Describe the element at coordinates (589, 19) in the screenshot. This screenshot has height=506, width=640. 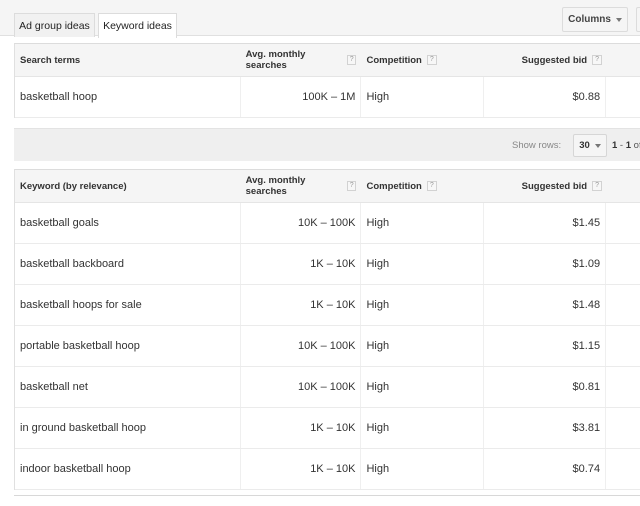
I see `columns-button-label: Columns` at that location.